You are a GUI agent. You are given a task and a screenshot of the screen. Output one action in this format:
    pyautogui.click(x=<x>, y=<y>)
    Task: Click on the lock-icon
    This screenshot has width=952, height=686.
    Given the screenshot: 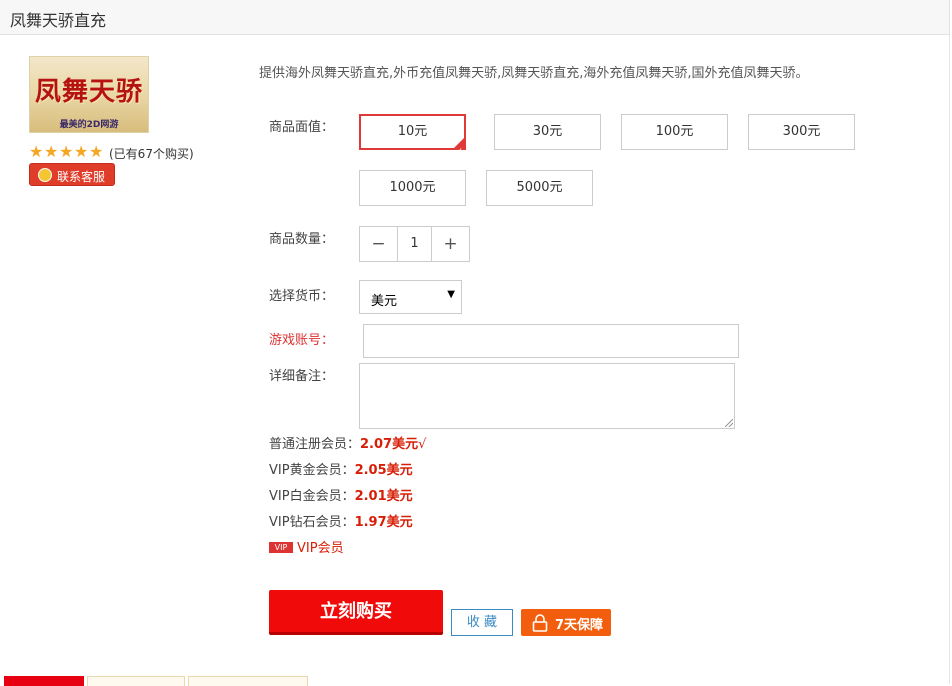 What is the action you would take?
    pyautogui.click(x=540, y=623)
    